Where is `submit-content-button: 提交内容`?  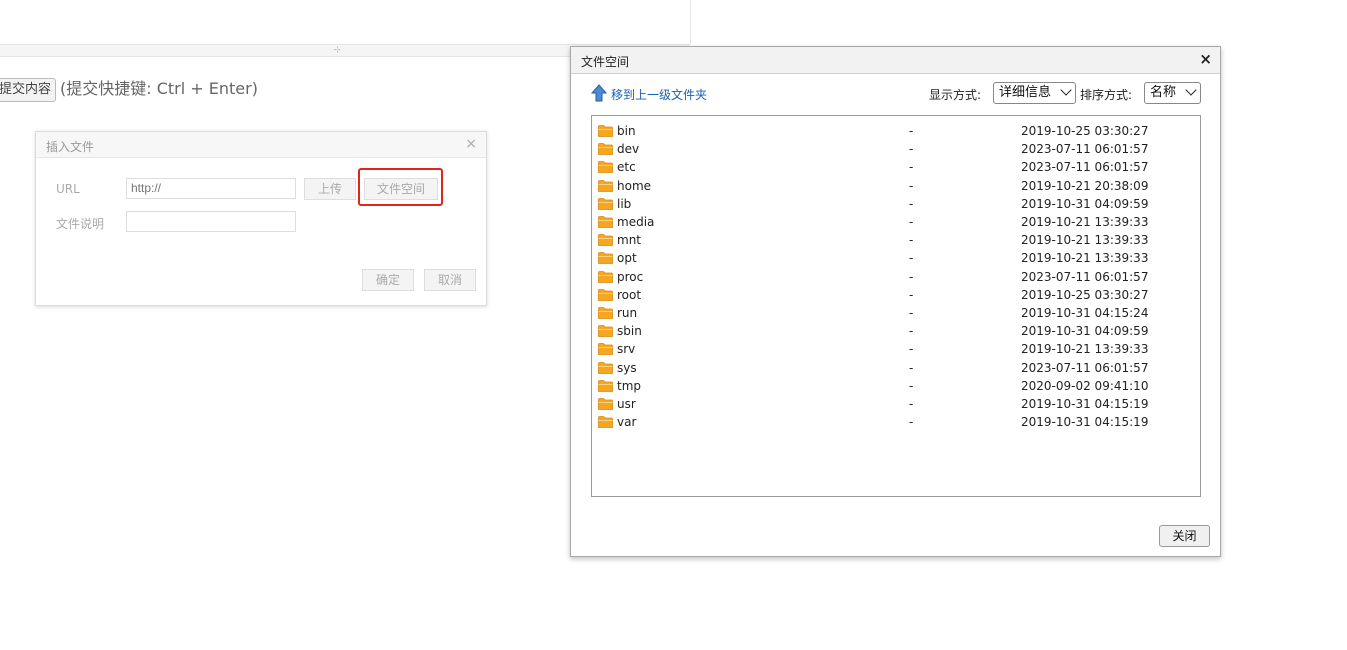 submit-content-button: 提交内容 is located at coordinates (28, 90).